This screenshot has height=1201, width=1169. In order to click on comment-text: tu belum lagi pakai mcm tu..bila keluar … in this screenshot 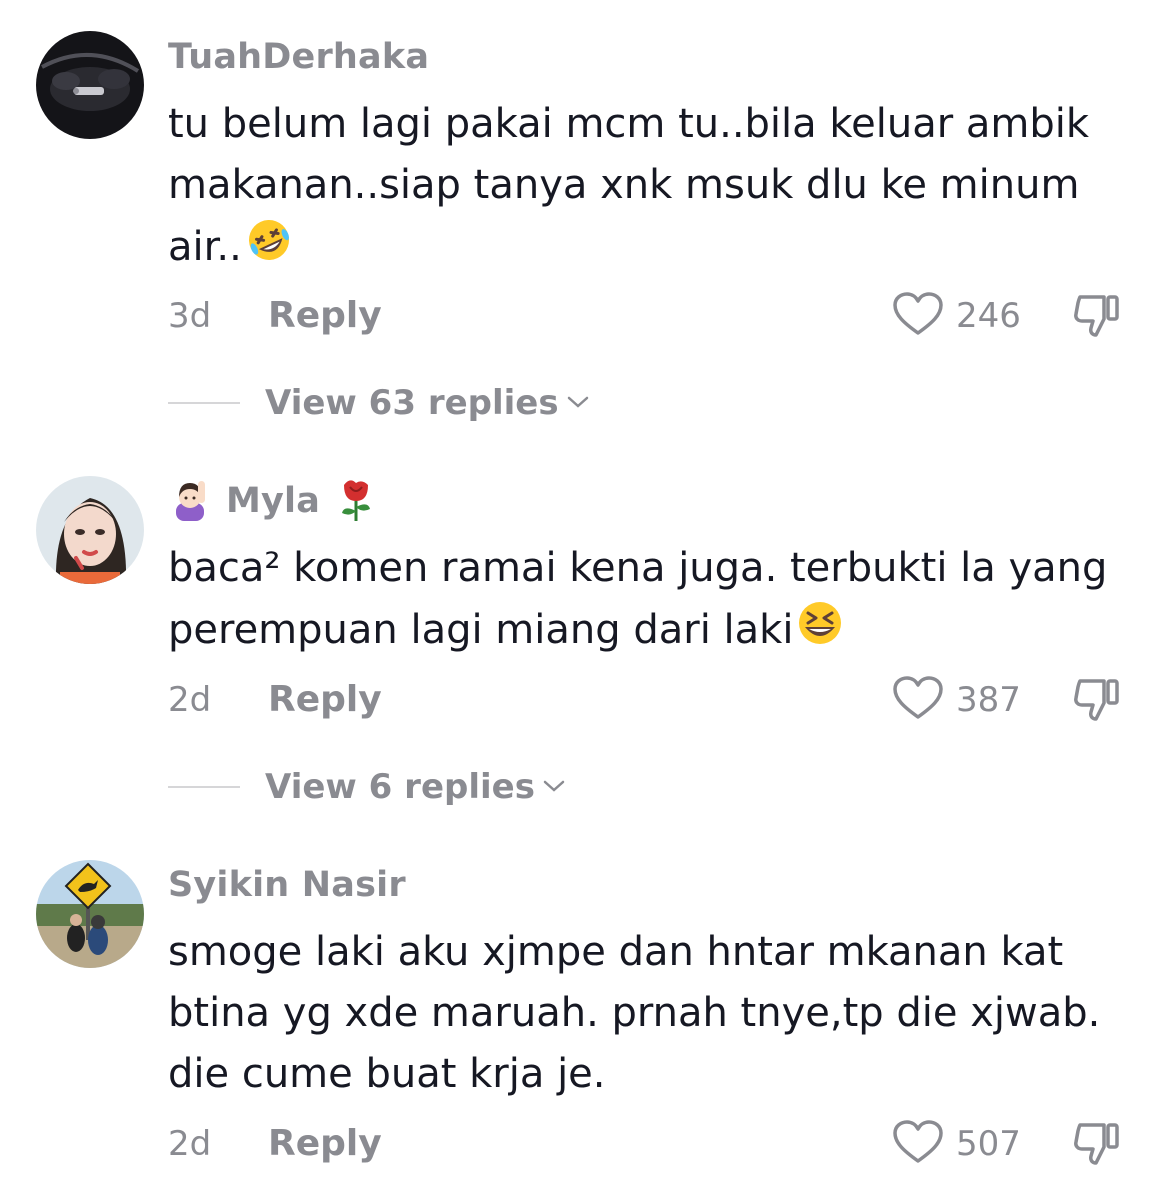, I will do `click(648, 188)`.